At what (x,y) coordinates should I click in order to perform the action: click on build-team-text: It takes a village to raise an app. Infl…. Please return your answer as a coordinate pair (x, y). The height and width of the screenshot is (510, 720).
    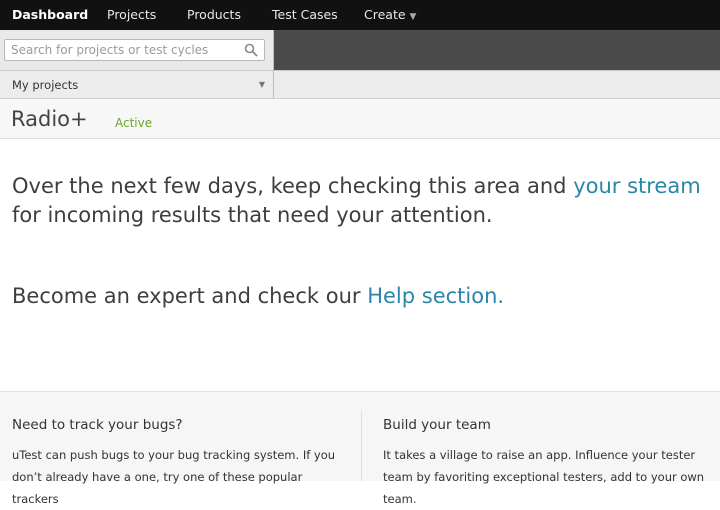
    Looking at the image, I should click on (544, 477).